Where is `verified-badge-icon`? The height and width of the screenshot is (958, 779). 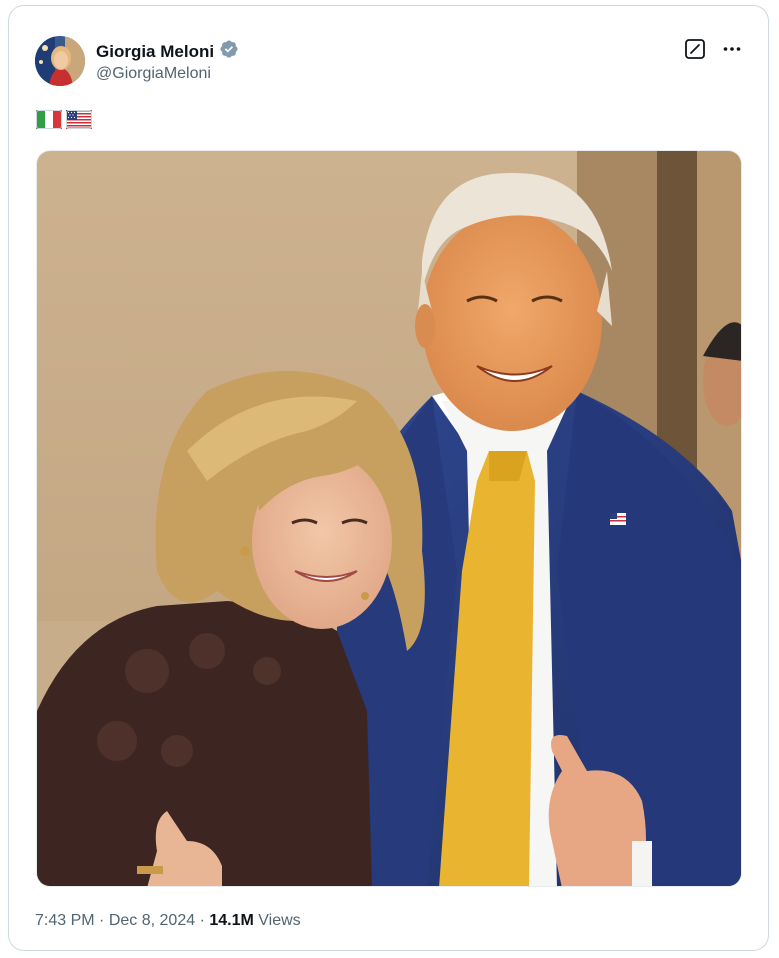 verified-badge-icon is located at coordinates (229, 51).